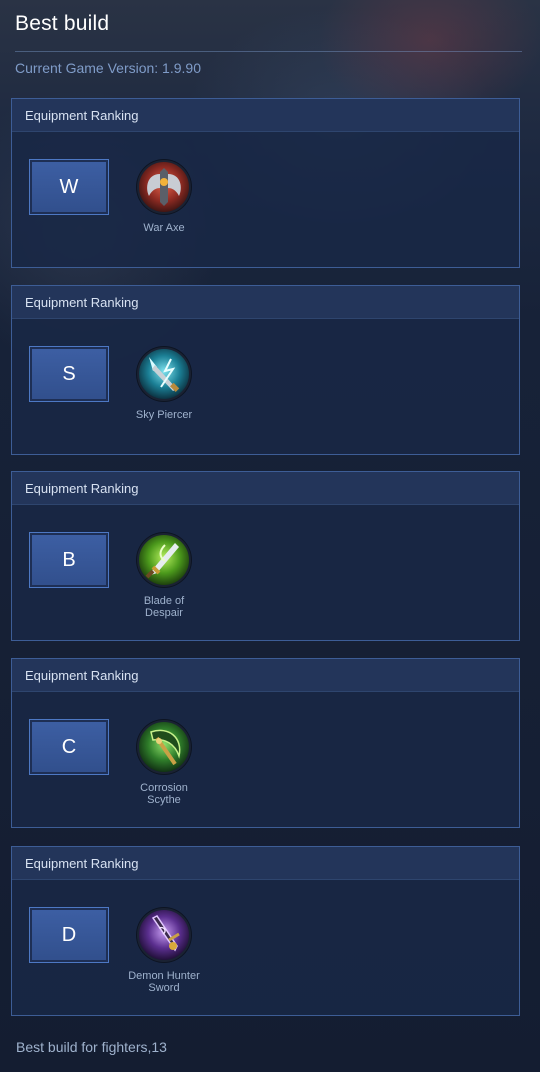  What do you see at coordinates (164, 560) in the screenshot?
I see `blade-of-despair-icon` at bounding box center [164, 560].